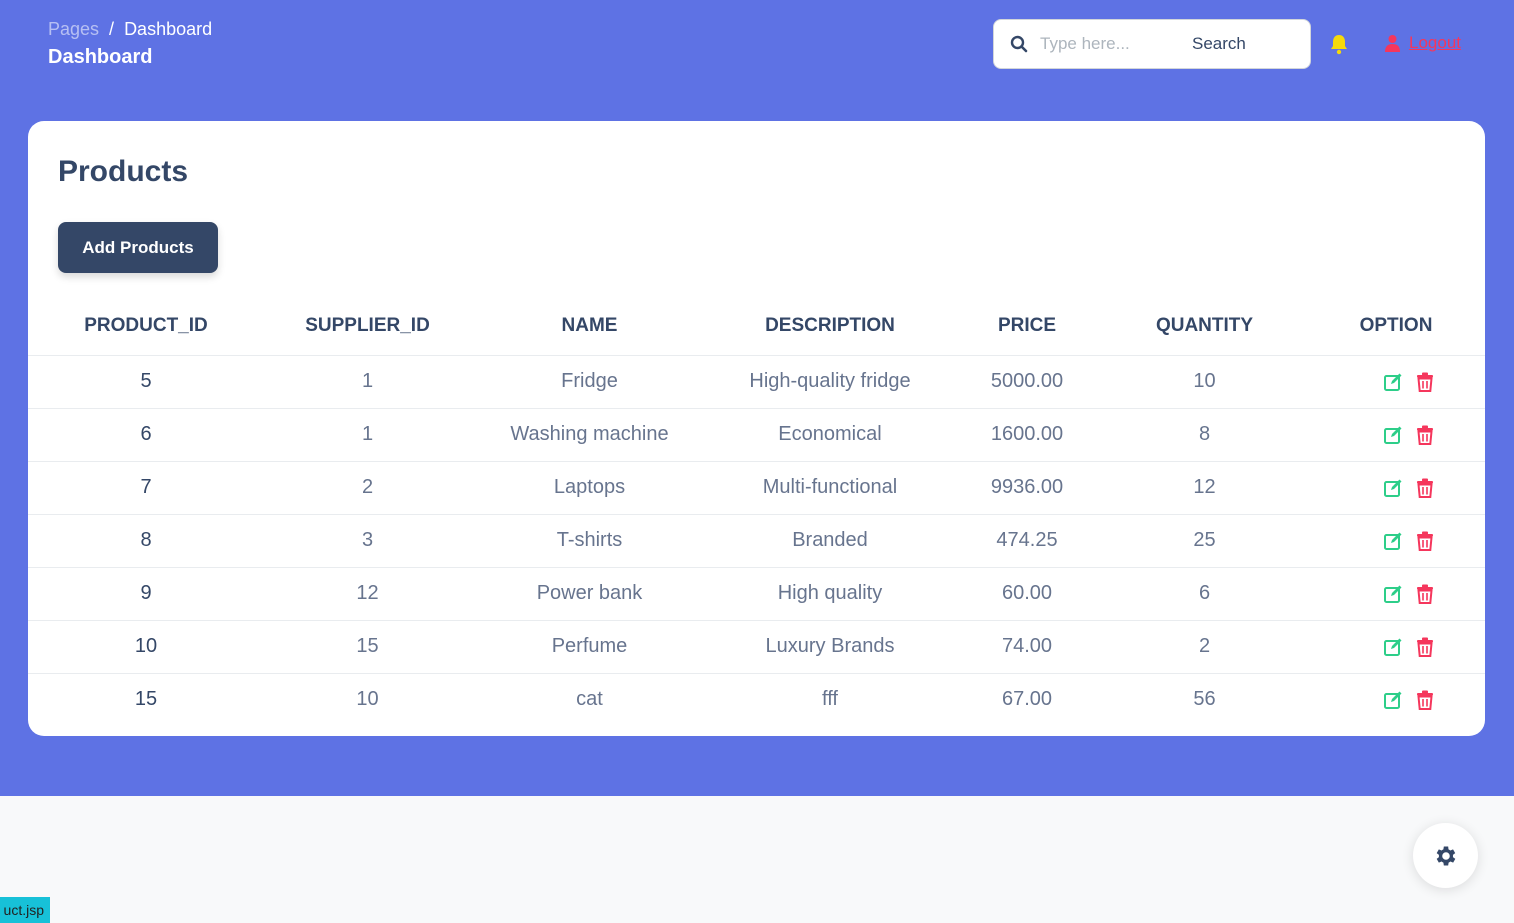 The image size is (1514, 923). I want to click on cell-product-id: 5, so click(146, 382).